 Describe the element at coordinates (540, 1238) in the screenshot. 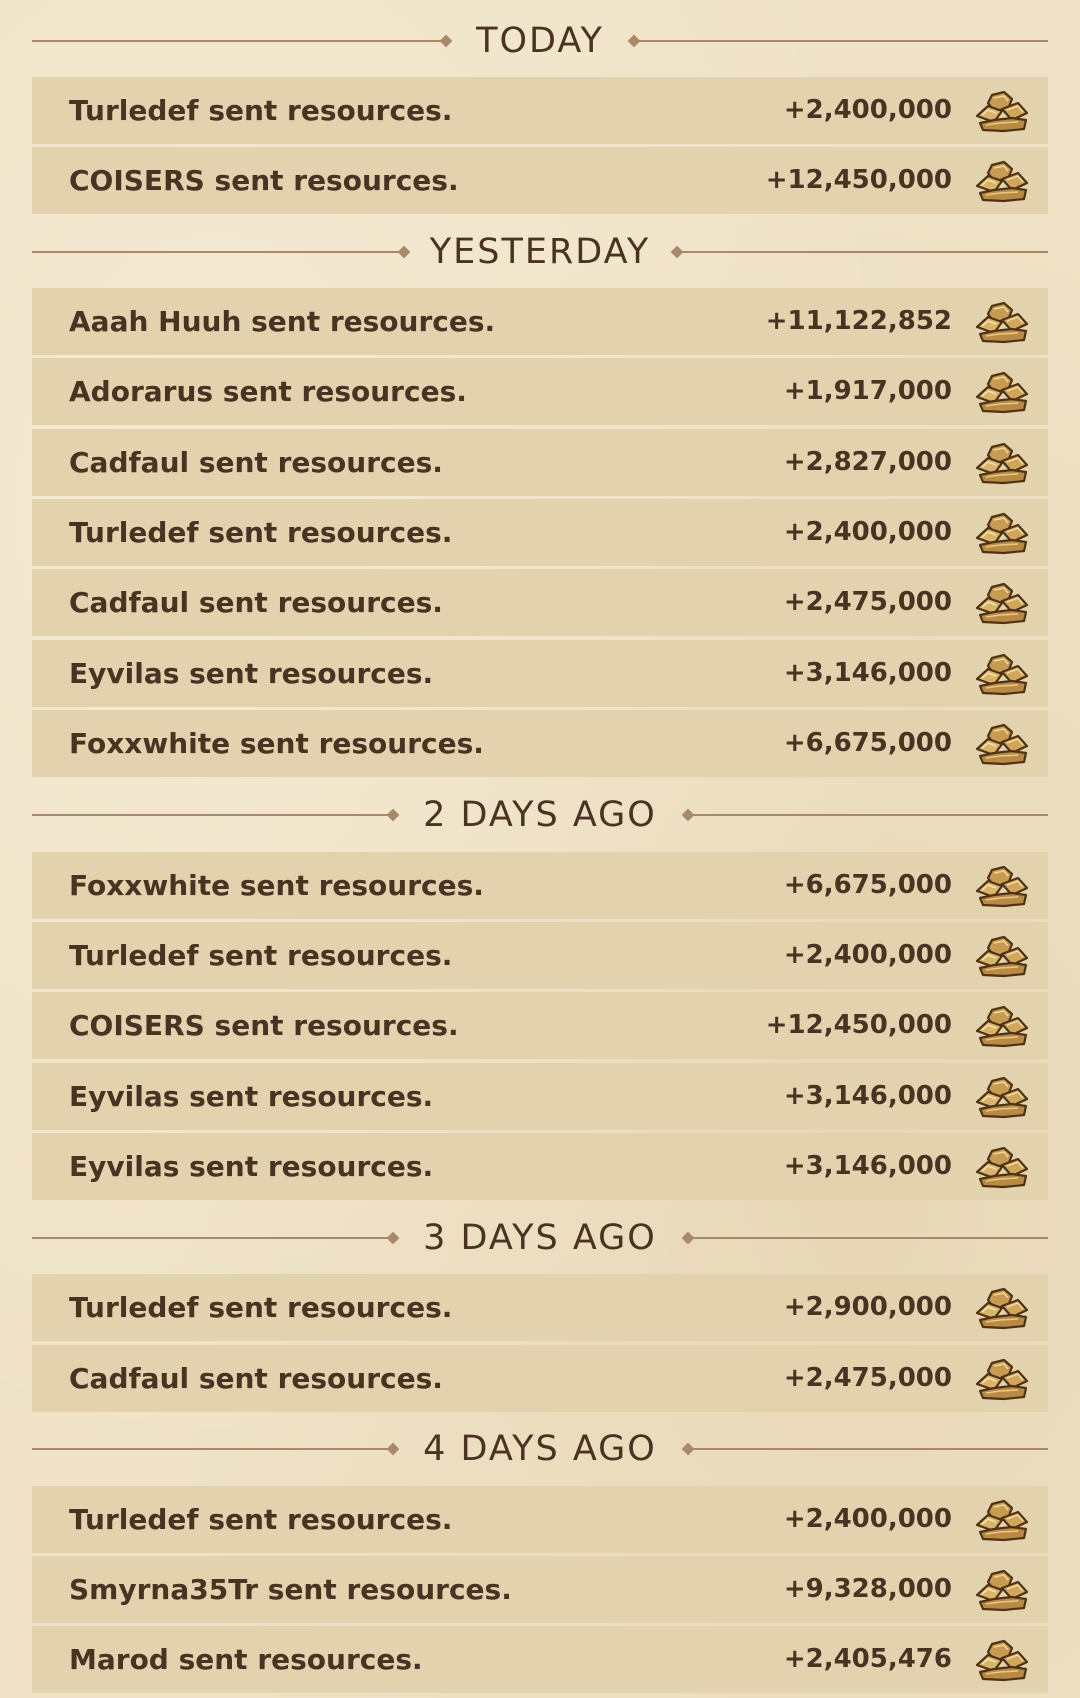

I see `section-header-3-days-ago: 3 DAYS AGO` at that location.